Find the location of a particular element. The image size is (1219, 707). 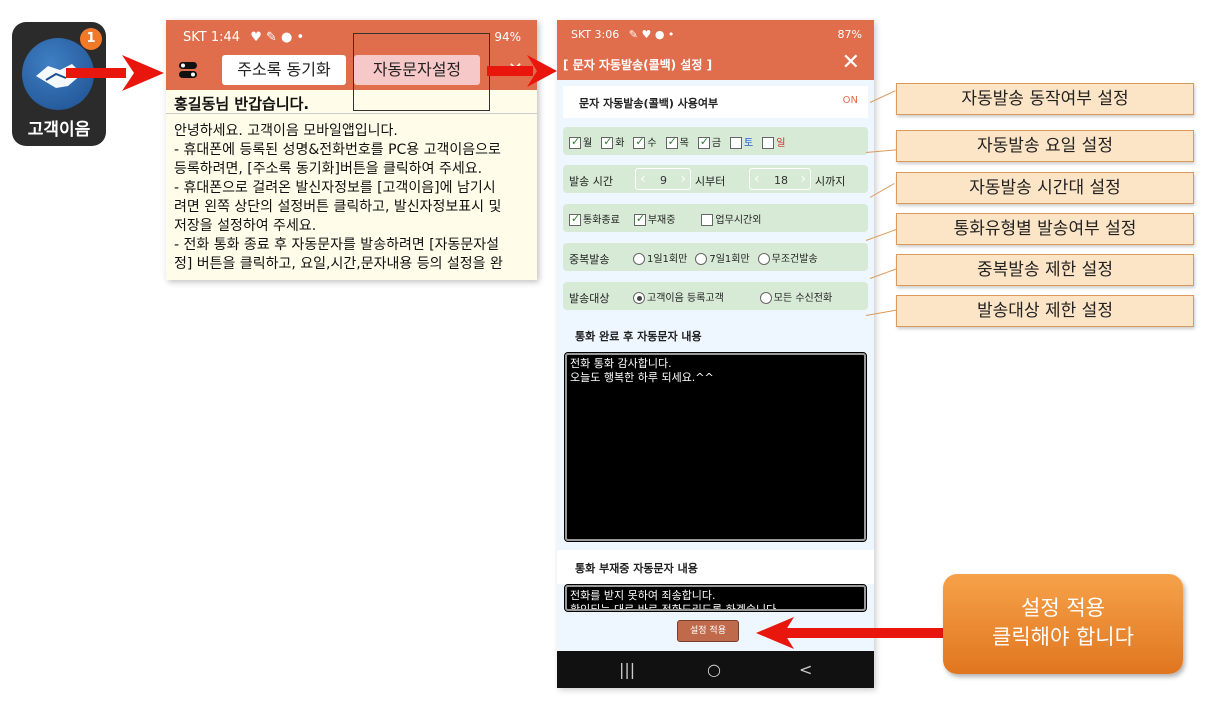

weekday-label: 일 is located at coordinates (781, 143).